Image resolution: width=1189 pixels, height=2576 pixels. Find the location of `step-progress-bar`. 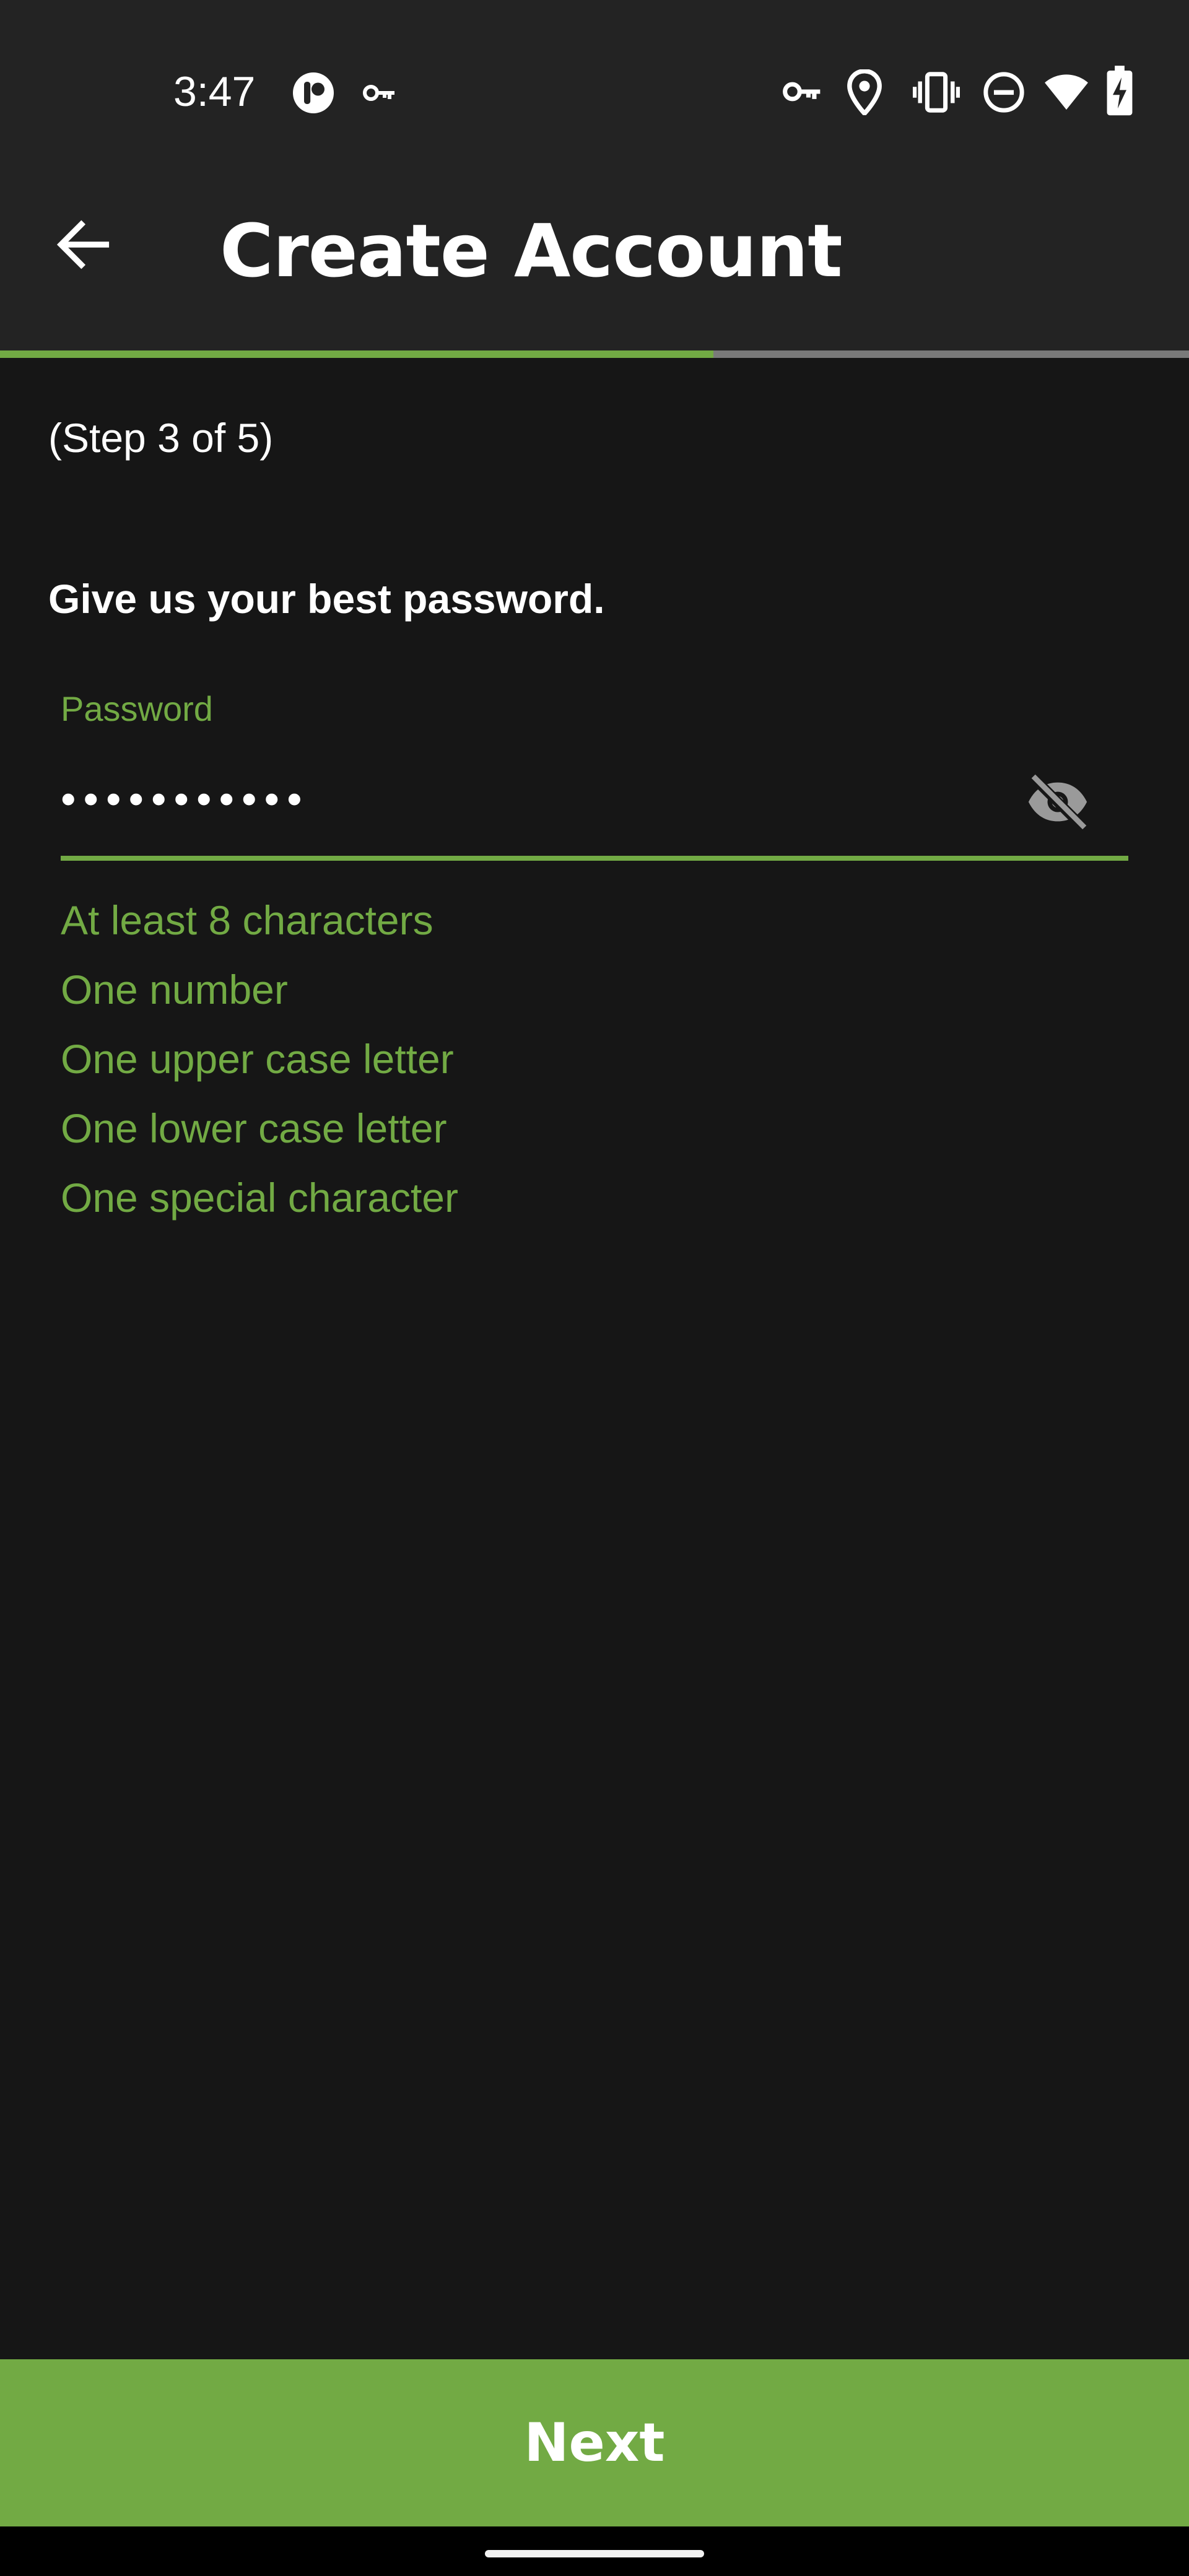

step-progress-bar is located at coordinates (594, 354).